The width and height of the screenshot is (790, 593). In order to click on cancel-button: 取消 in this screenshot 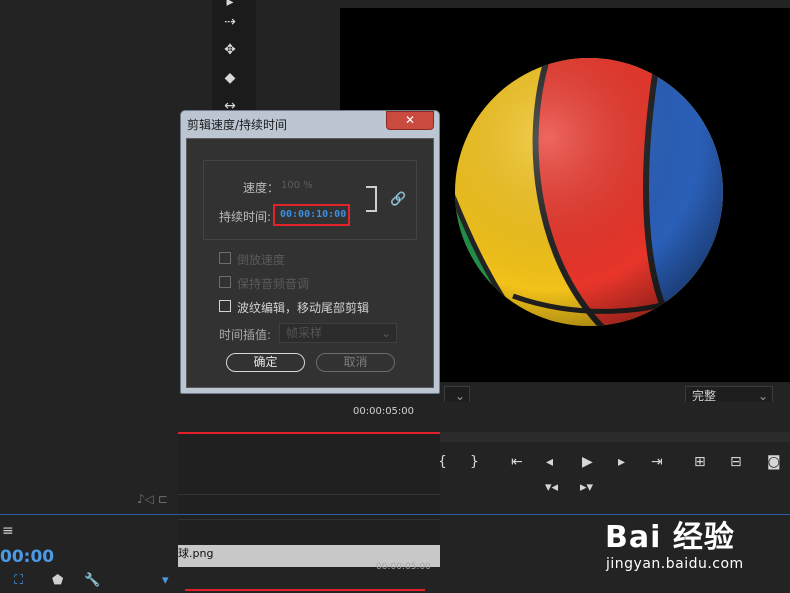, I will do `click(355, 362)`.